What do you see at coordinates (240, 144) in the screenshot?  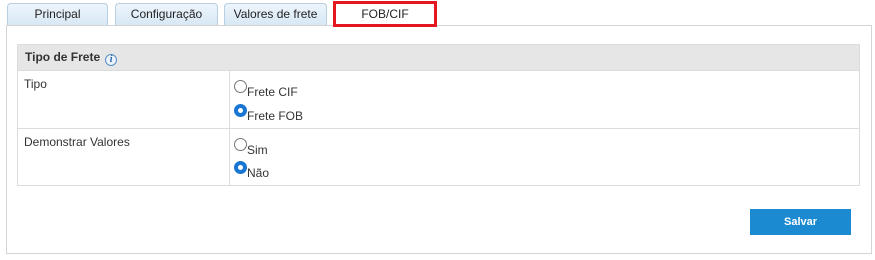 I see `radio-sim` at bounding box center [240, 144].